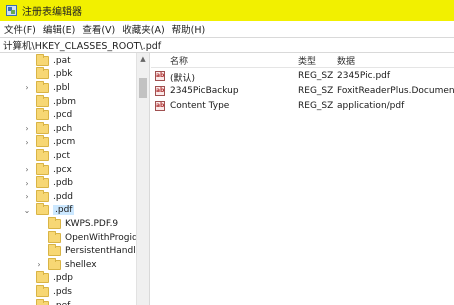 The width and height of the screenshot is (454, 305). What do you see at coordinates (63, 183) in the screenshot?
I see `tree-item-label: .pdb` at bounding box center [63, 183].